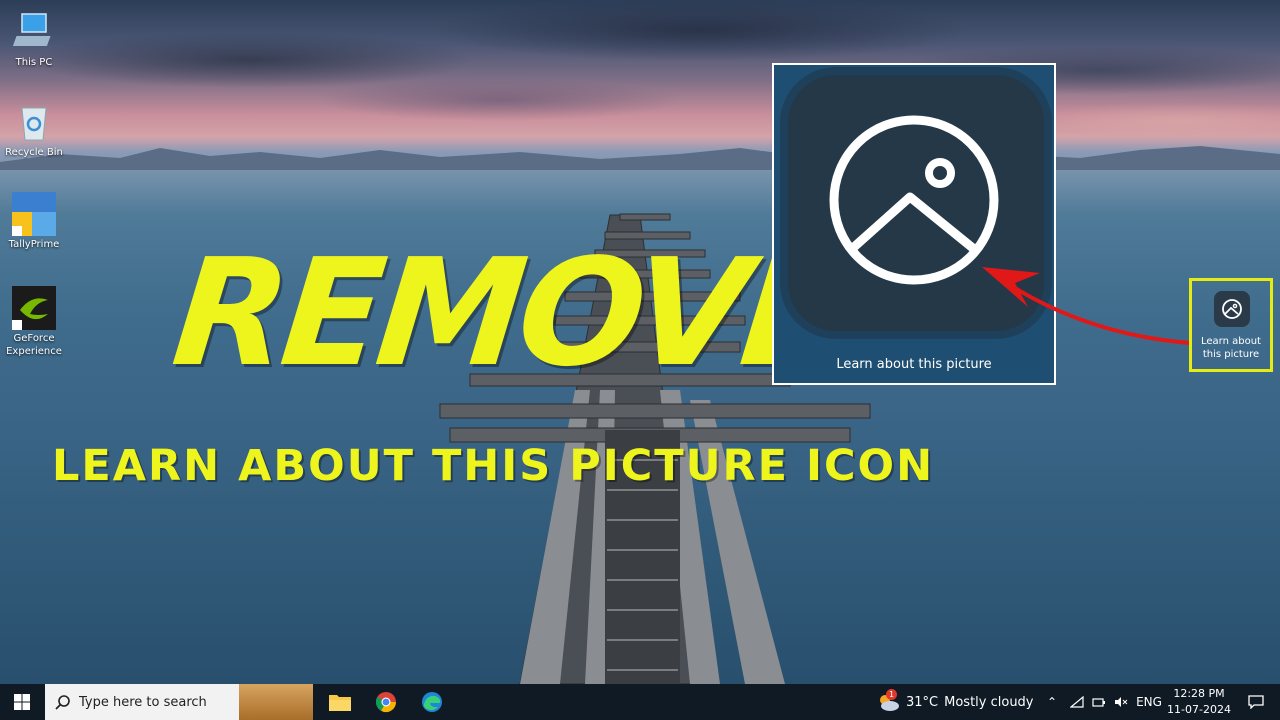 Image resolution: width=1280 pixels, height=720 pixels. I want to click on weather-condition: Mostly cloudy, so click(989, 702).